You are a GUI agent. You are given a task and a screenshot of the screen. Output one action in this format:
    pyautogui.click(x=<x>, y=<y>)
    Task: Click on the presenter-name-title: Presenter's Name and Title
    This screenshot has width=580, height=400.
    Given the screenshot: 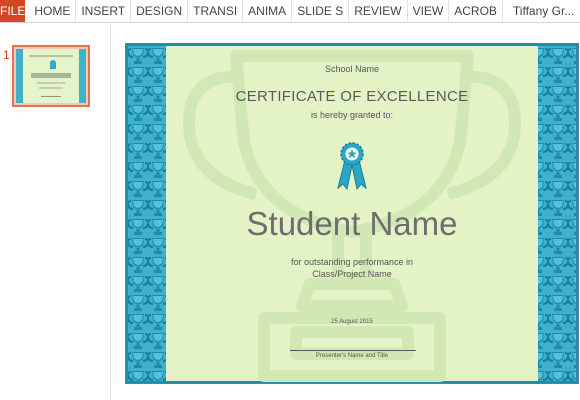 What is the action you would take?
    pyautogui.click(x=352, y=356)
    